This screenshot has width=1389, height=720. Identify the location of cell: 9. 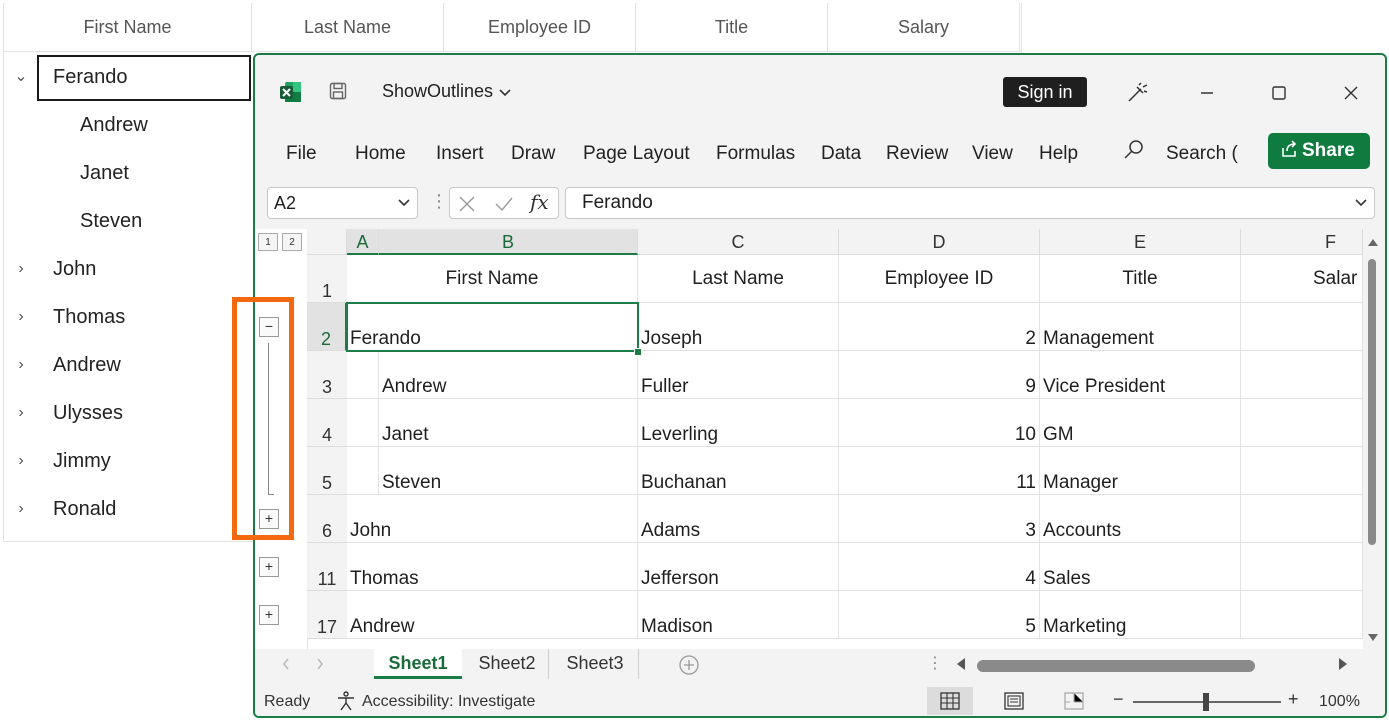
(939, 375).